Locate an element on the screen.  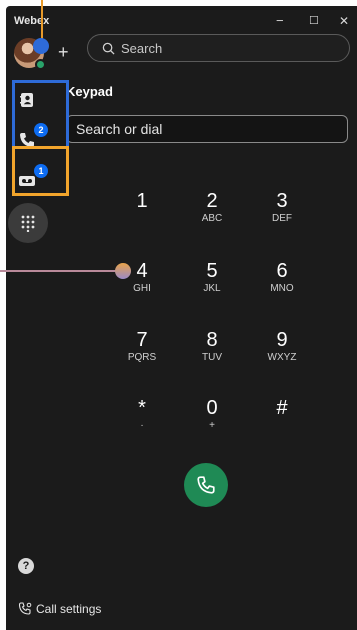
dialpad-key: 9 WXYZ is located at coordinates (282, 353).